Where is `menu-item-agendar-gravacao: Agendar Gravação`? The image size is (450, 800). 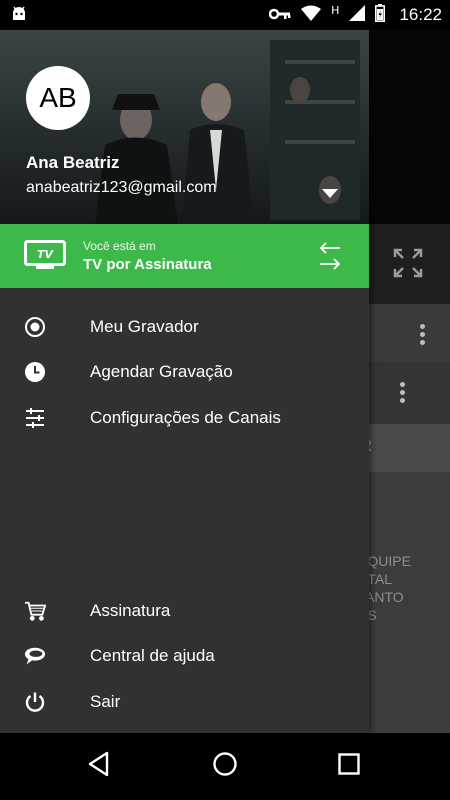 menu-item-agendar-gravacao: Agendar Gravação is located at coordinates (184, 373).